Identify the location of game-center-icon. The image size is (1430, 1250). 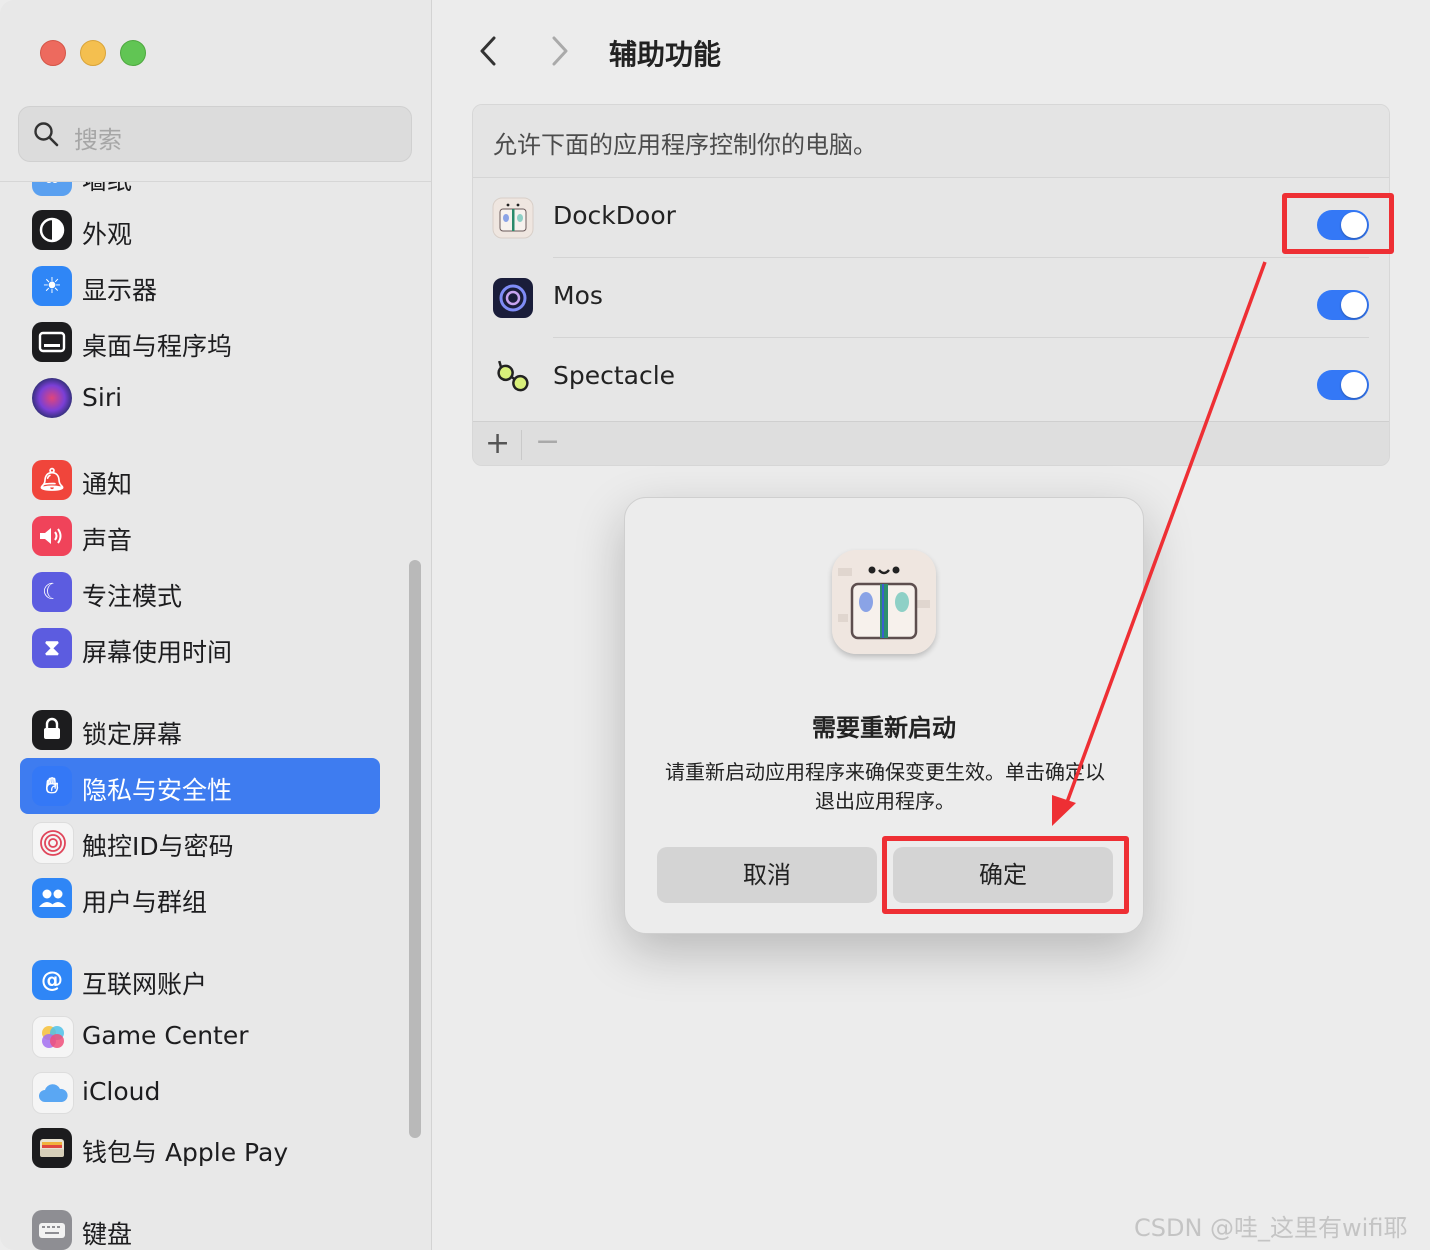
(53, 1037).